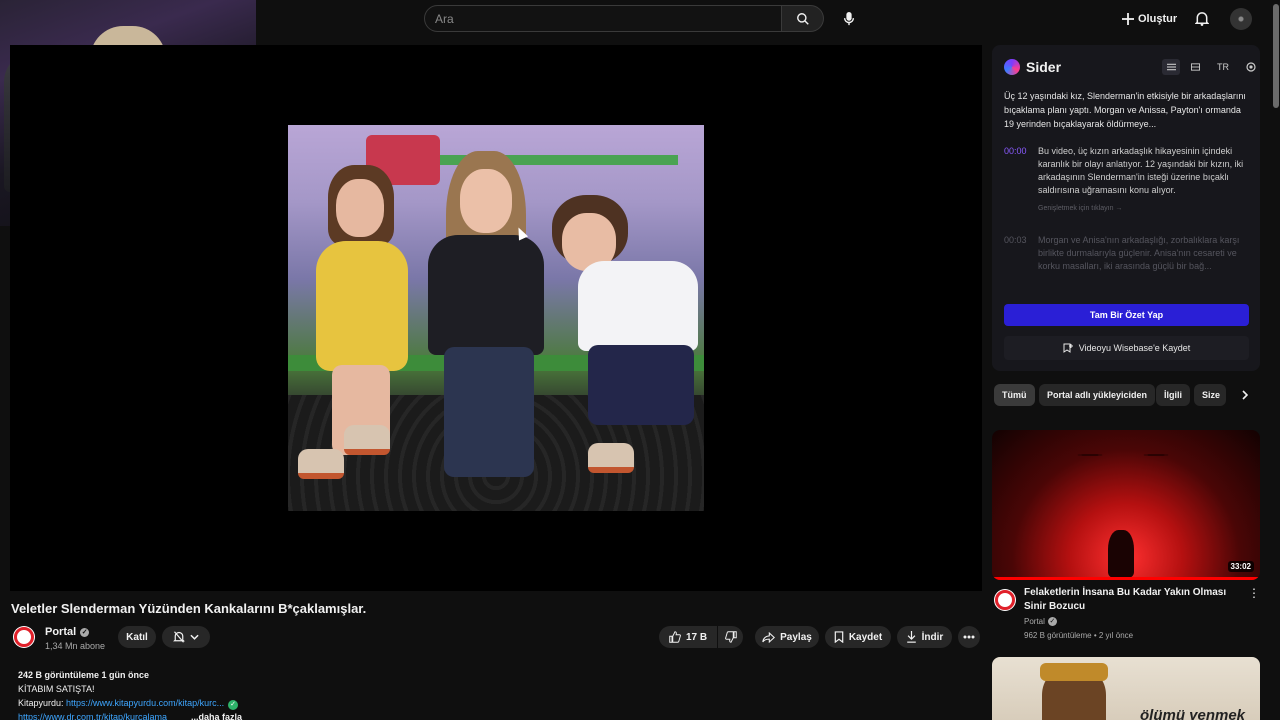 The width and height of the screenshot is (1280, 720). I want to click on save-label: Kaydet, so click(865, 637).